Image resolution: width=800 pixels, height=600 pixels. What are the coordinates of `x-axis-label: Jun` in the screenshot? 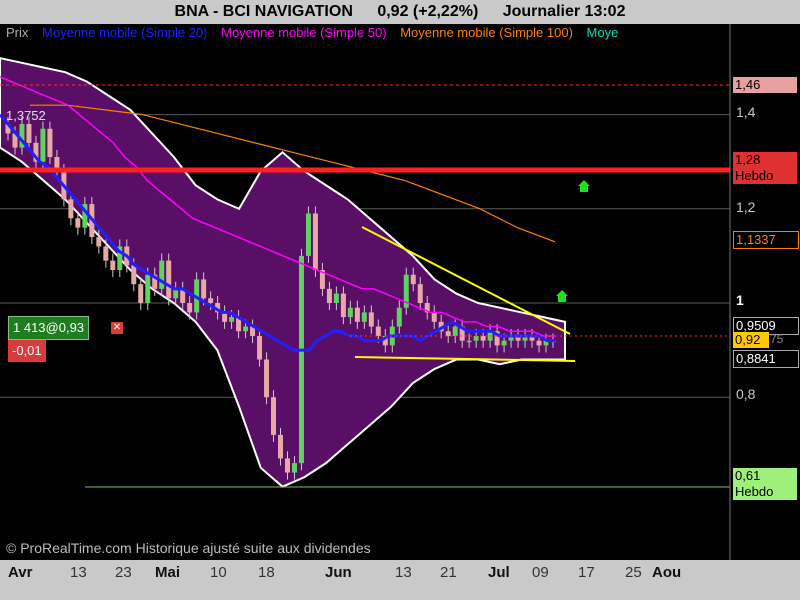 It's located at (338, 572).